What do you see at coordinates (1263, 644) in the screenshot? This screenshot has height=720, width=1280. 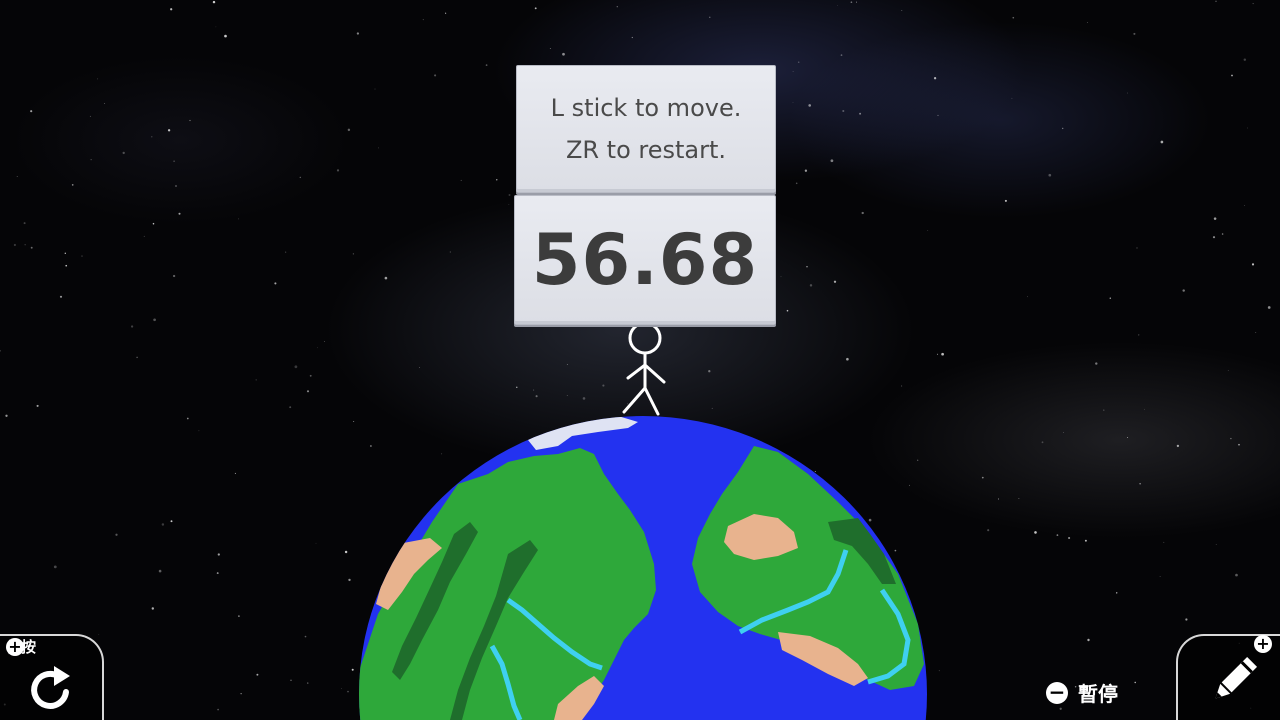 I see `plus-button-icon: +` at bounding box center [1263, 644].